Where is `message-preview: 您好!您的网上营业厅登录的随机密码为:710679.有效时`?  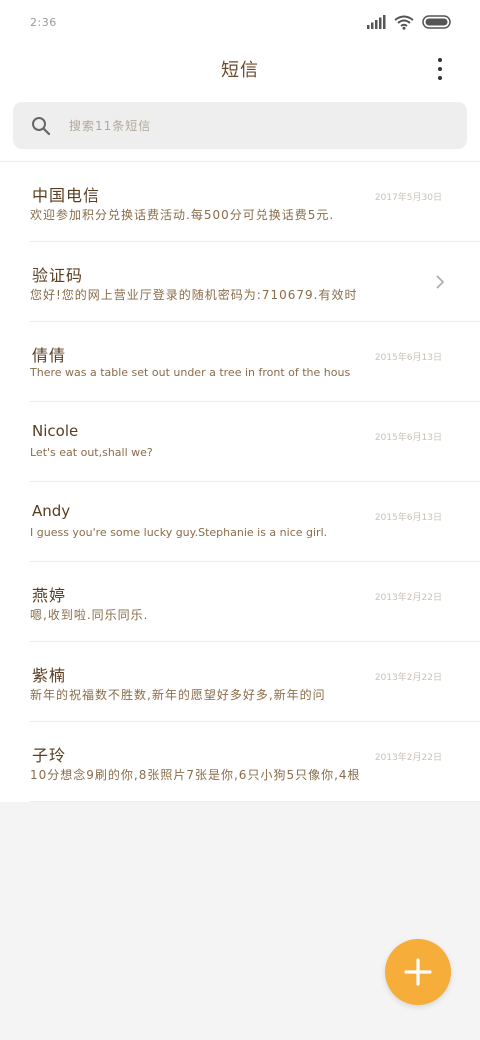 message-preview: 您好!您的网上营业厅登录的随机密码为:710679.有效时 is located at coordinates (194, 295).